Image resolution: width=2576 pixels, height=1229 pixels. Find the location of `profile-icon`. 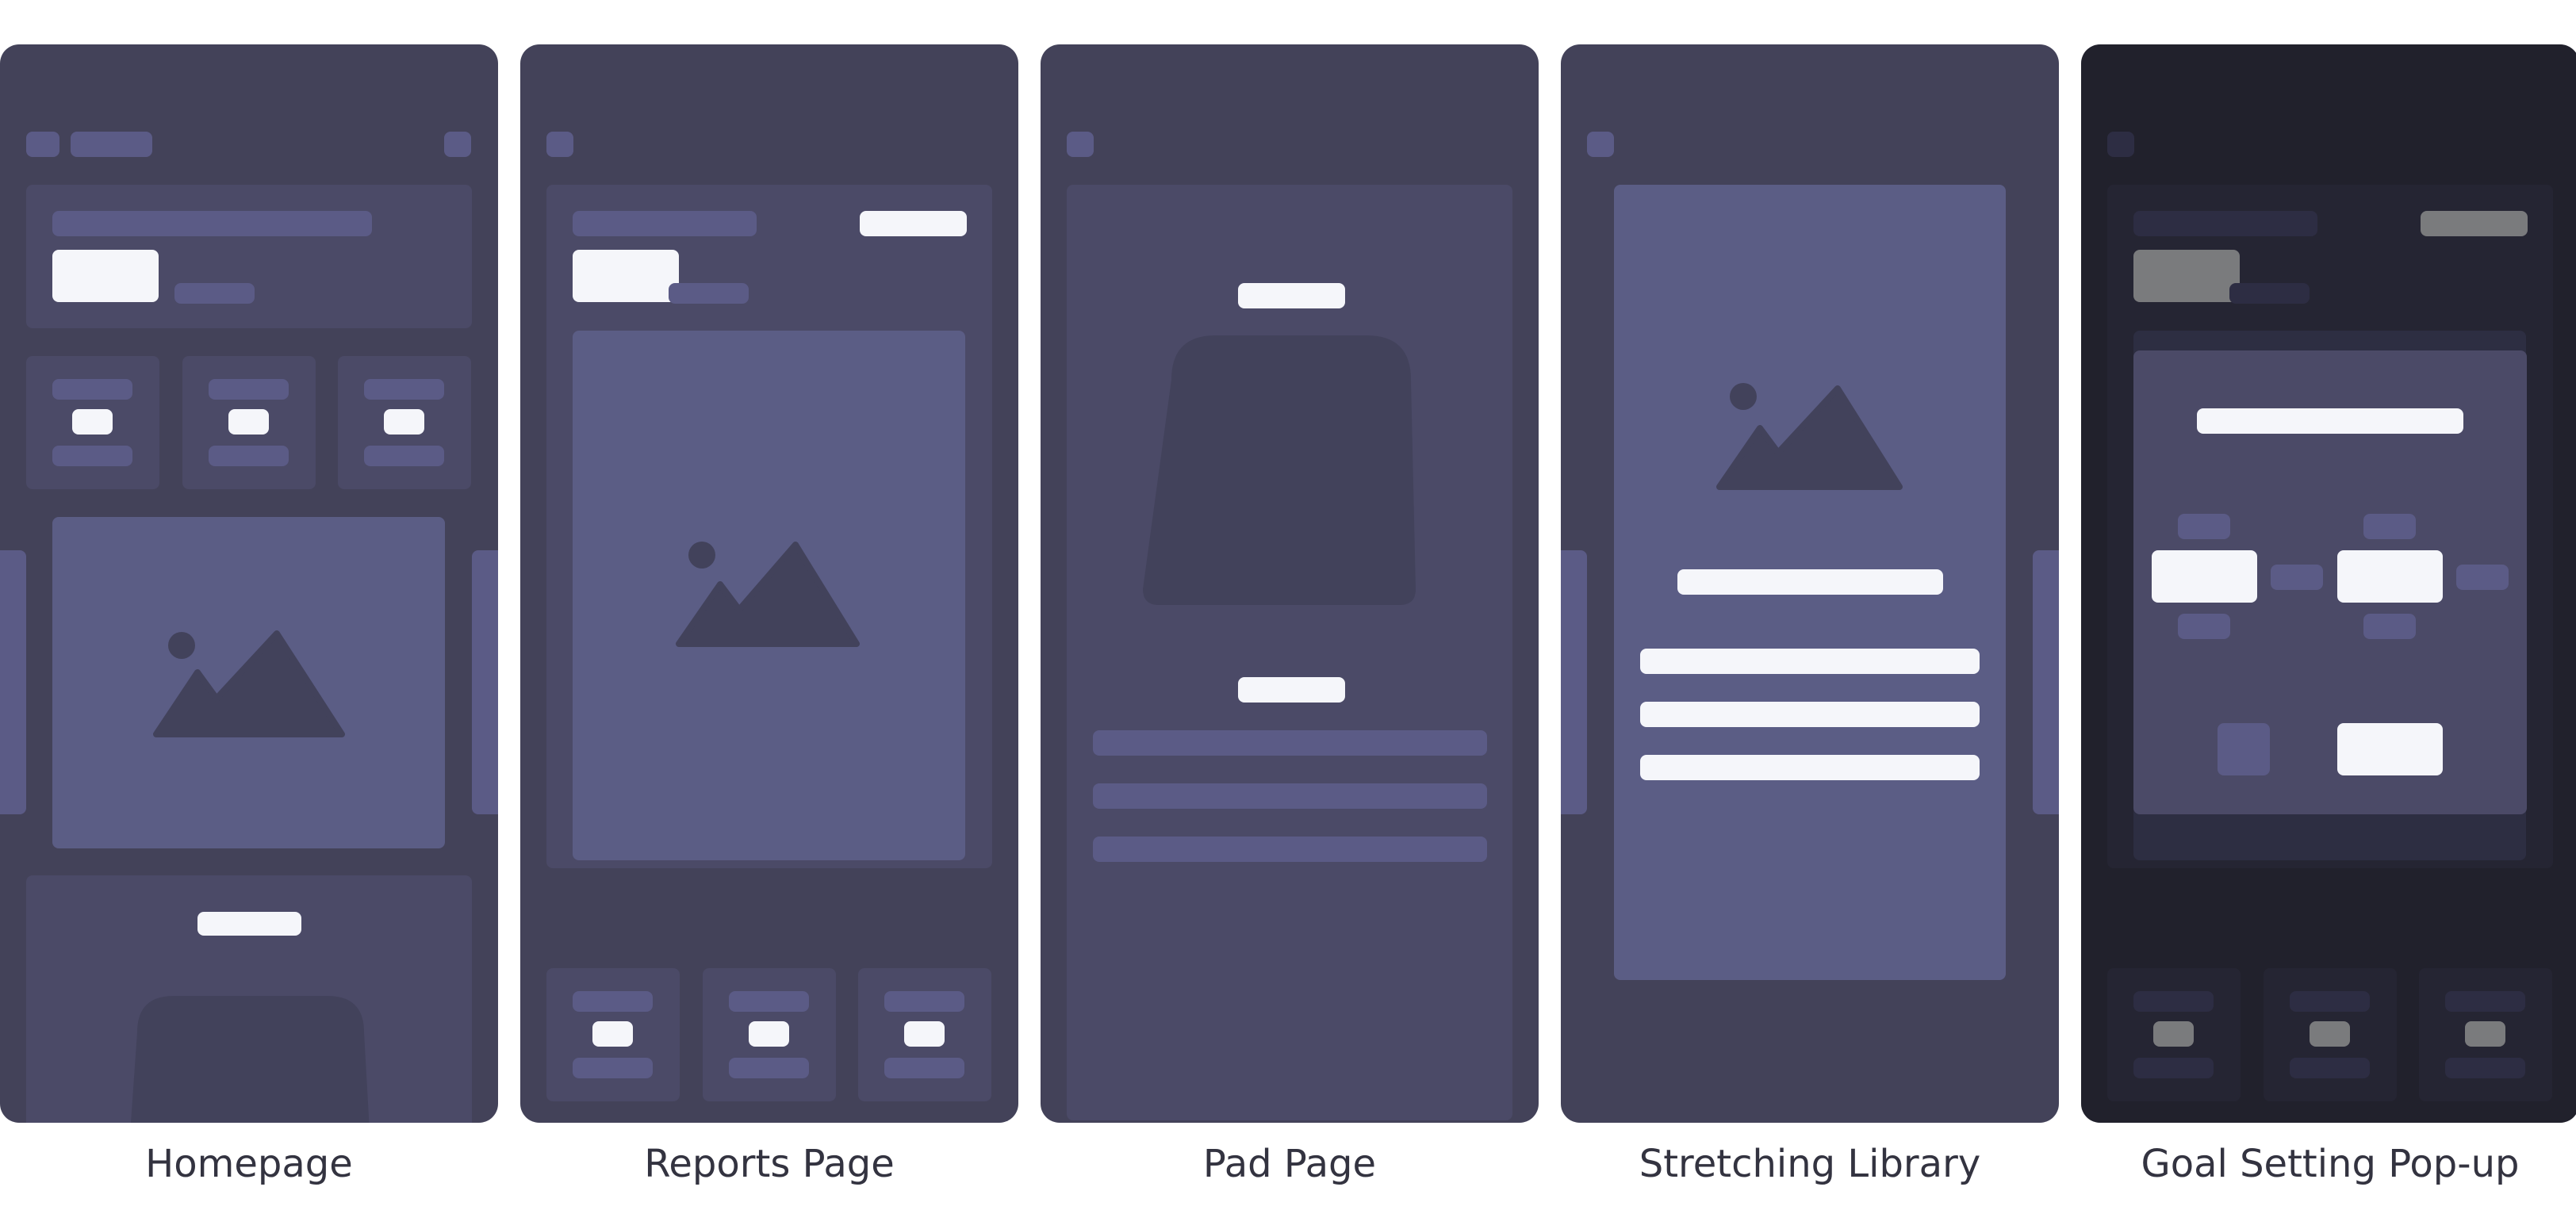

profile-icon is located at coordinates (457, 144).